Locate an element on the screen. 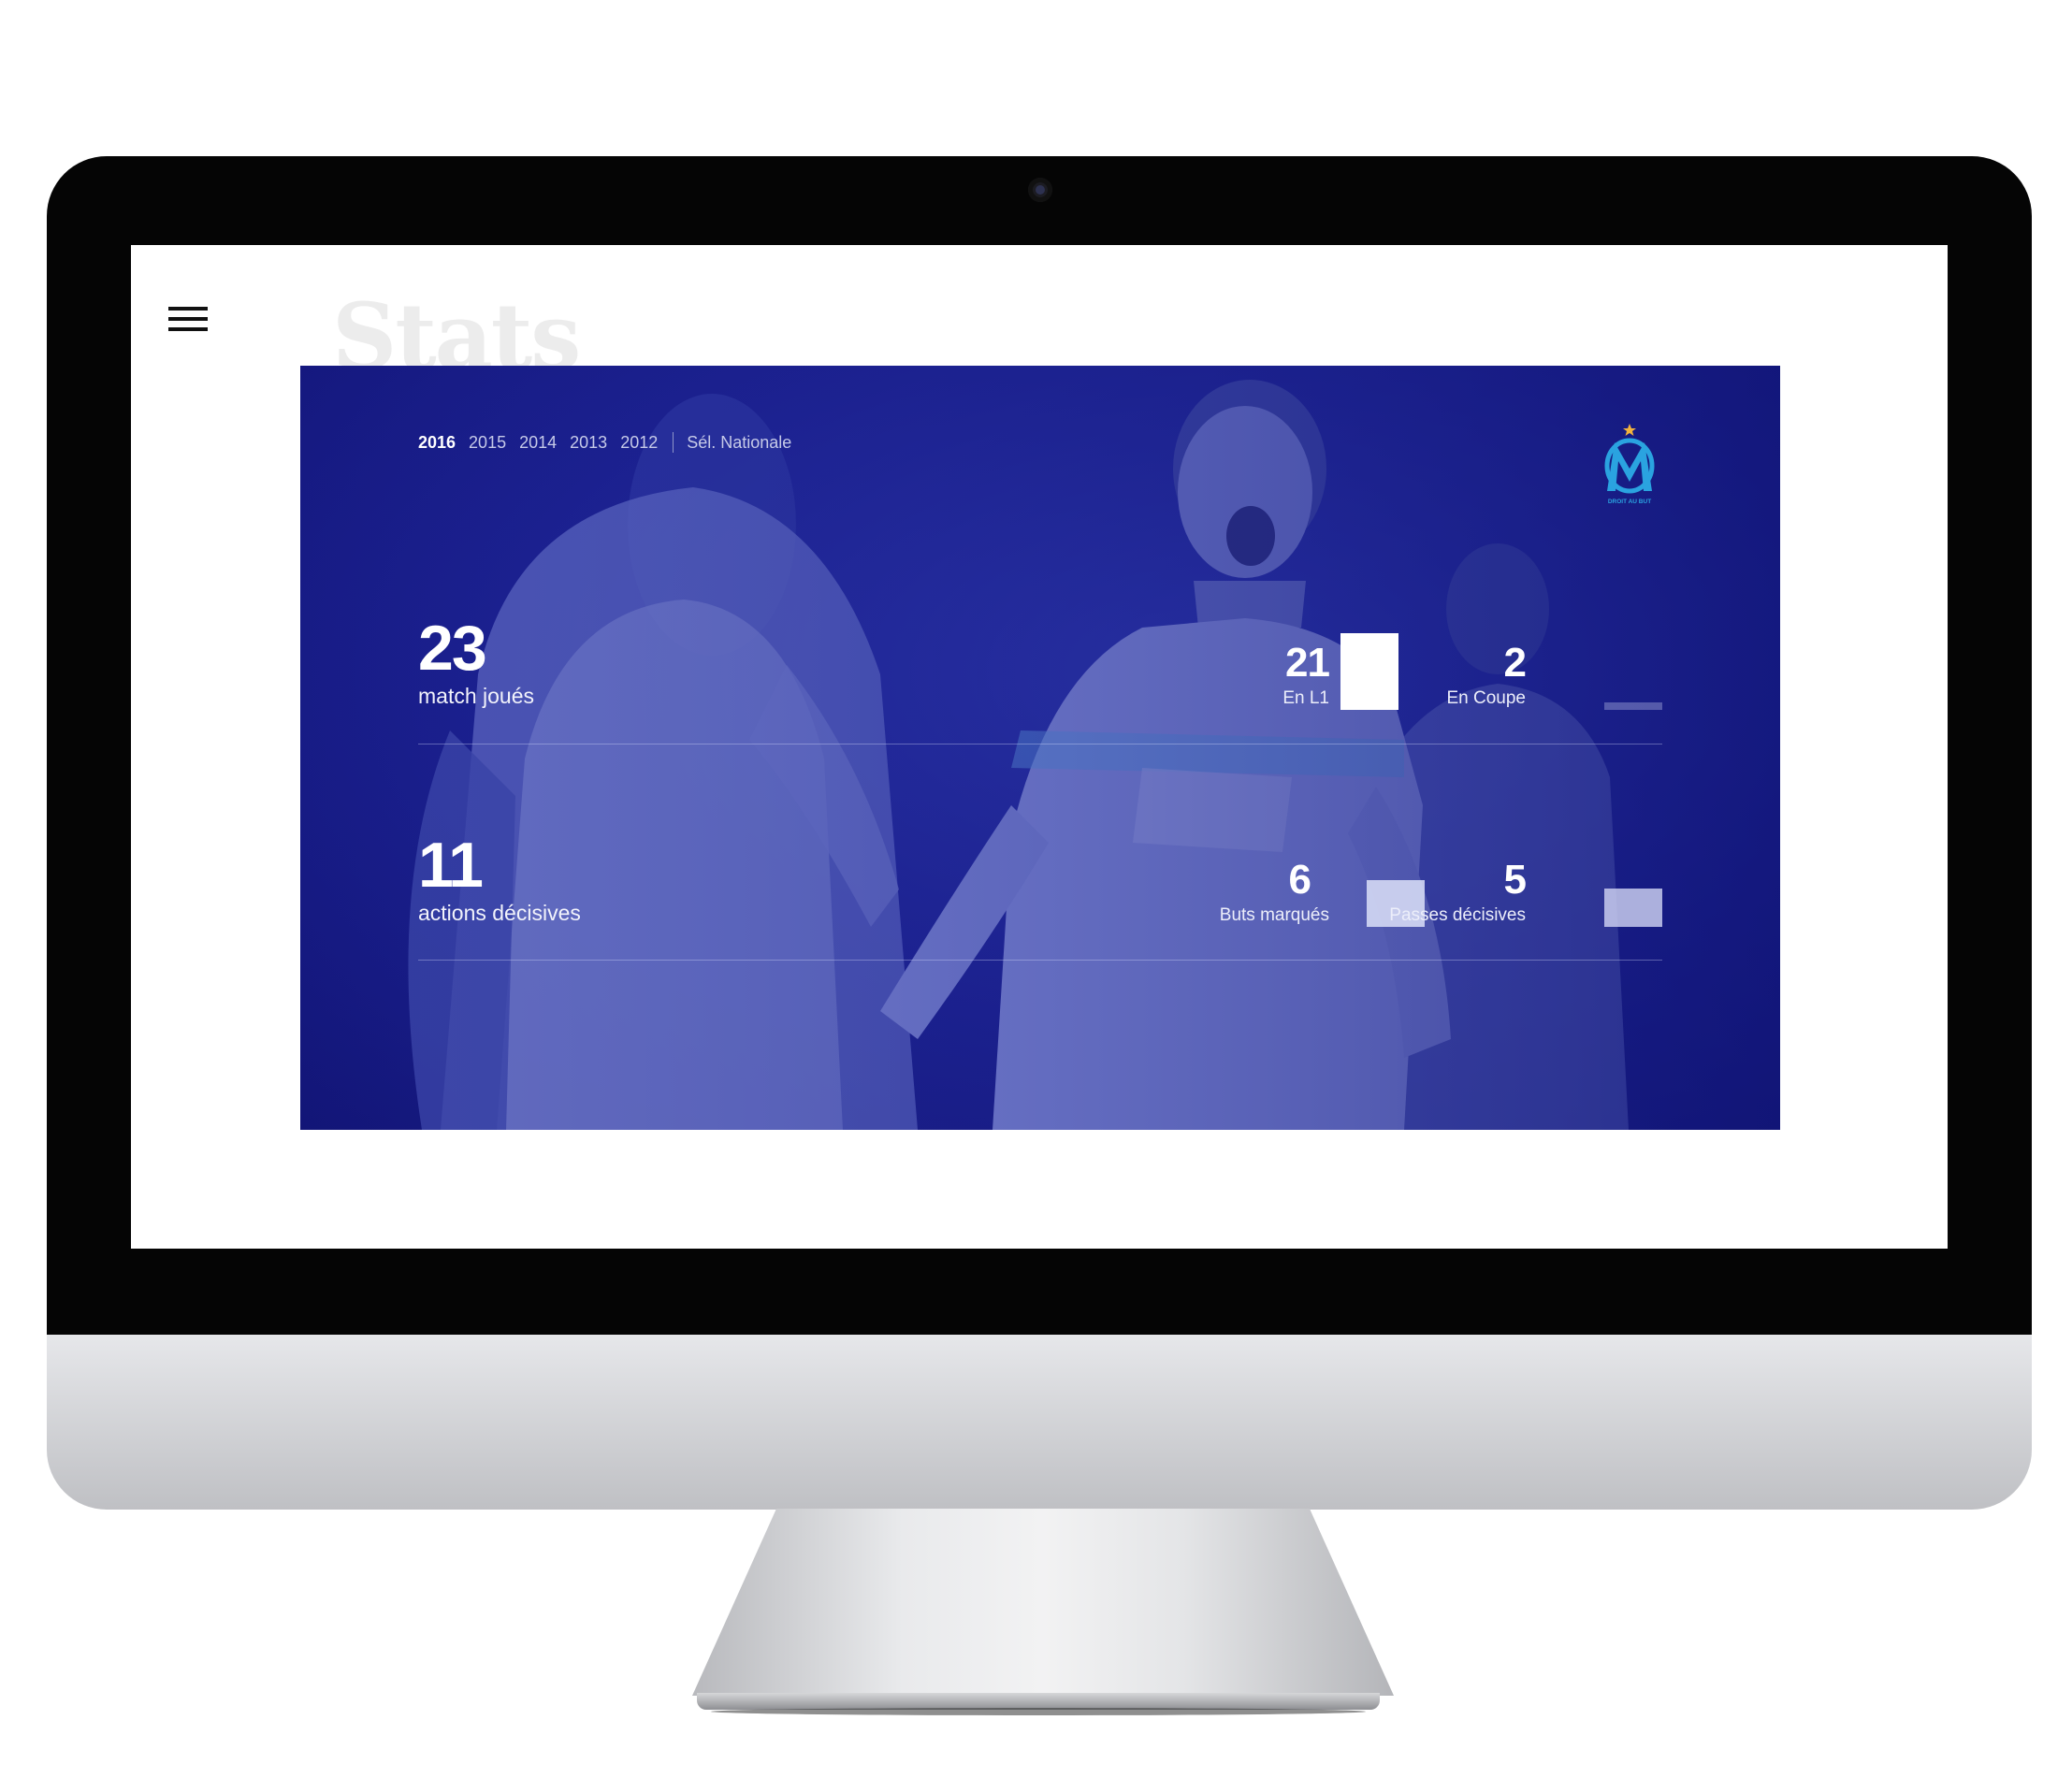  goals-label: Buts marqués is located at coordinates (1274, 915).